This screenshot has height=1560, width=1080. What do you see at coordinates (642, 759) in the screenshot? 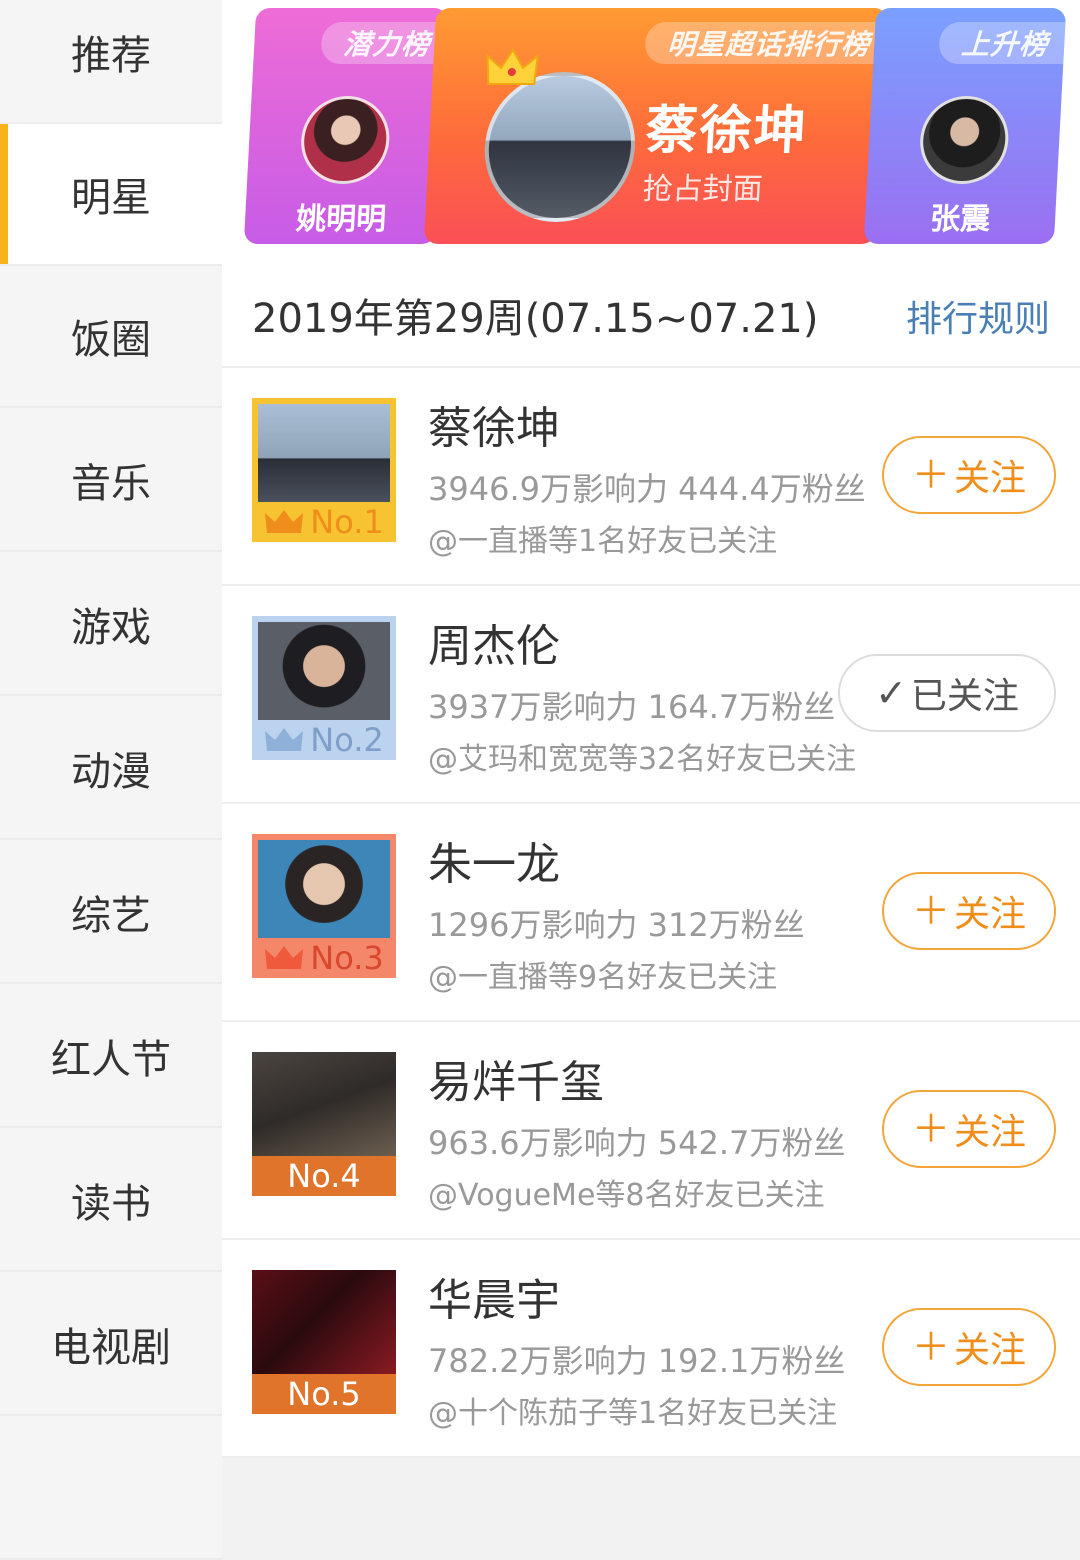
I see `friends-following: @艾玛和宽宽等32名好友已关注` at bounding box center [642, 759].